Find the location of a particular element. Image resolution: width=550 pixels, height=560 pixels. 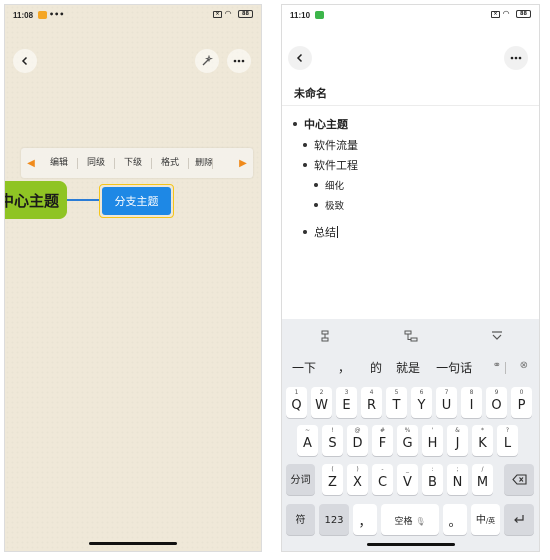

key-z: (Z is located at coordinates (332, 479).